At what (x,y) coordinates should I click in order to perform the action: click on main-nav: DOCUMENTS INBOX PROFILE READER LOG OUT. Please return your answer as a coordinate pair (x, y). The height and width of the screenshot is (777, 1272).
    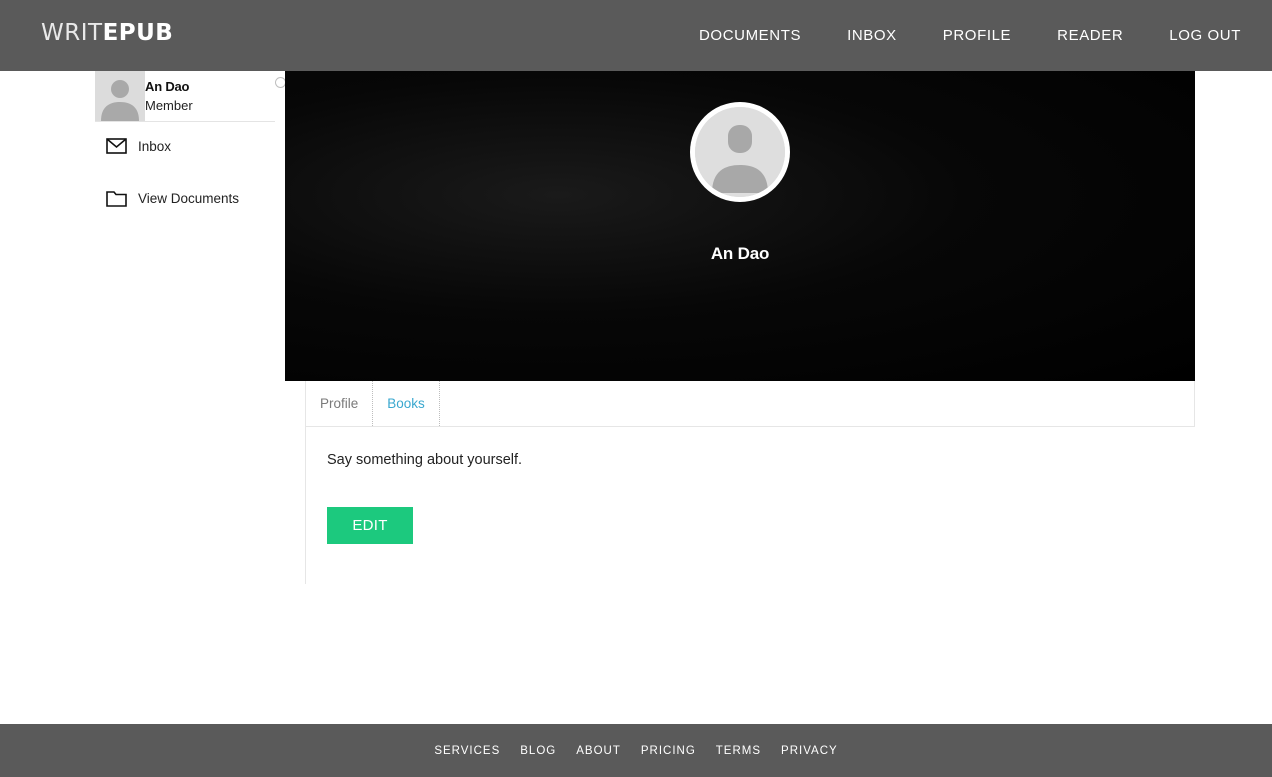
    Looking at the image, I should click on (947, 35).